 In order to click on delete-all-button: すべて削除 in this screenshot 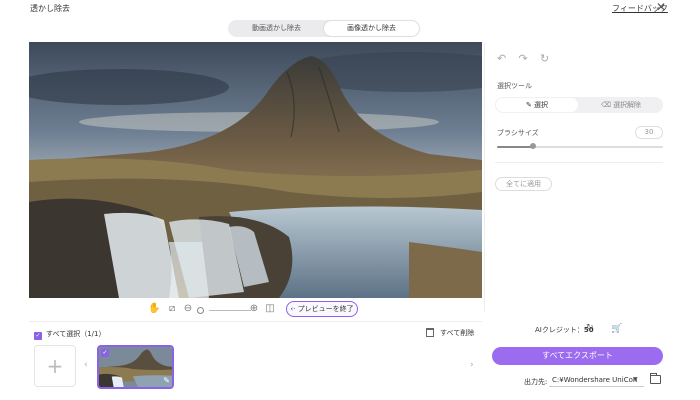, I will do `click(450, 333)`.